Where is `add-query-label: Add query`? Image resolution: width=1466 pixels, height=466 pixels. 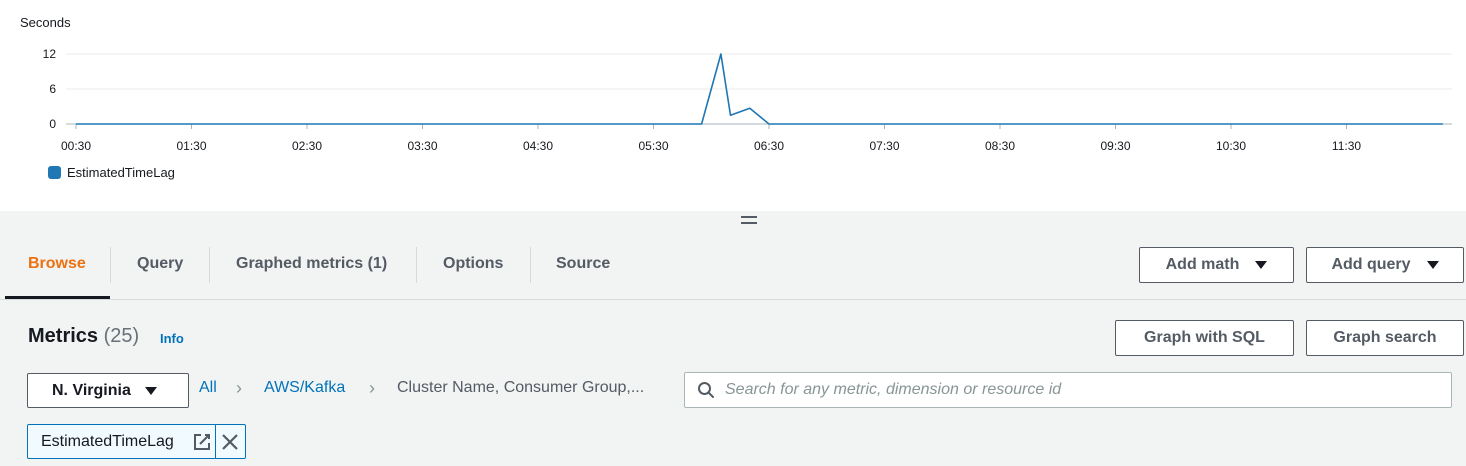
add-query-label: Add query is located at coordinates (1371, 264).